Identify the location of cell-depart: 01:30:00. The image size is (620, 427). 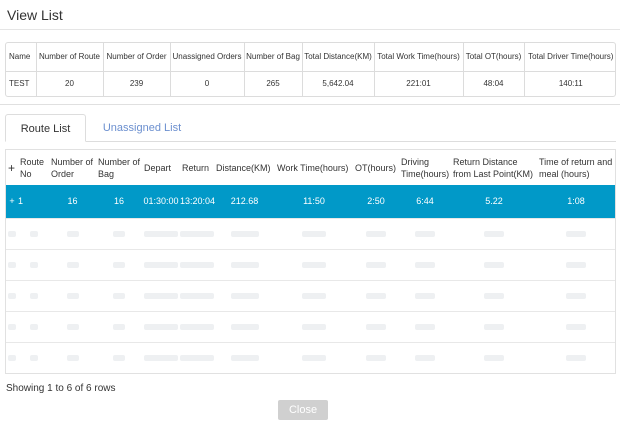
(161, 201).